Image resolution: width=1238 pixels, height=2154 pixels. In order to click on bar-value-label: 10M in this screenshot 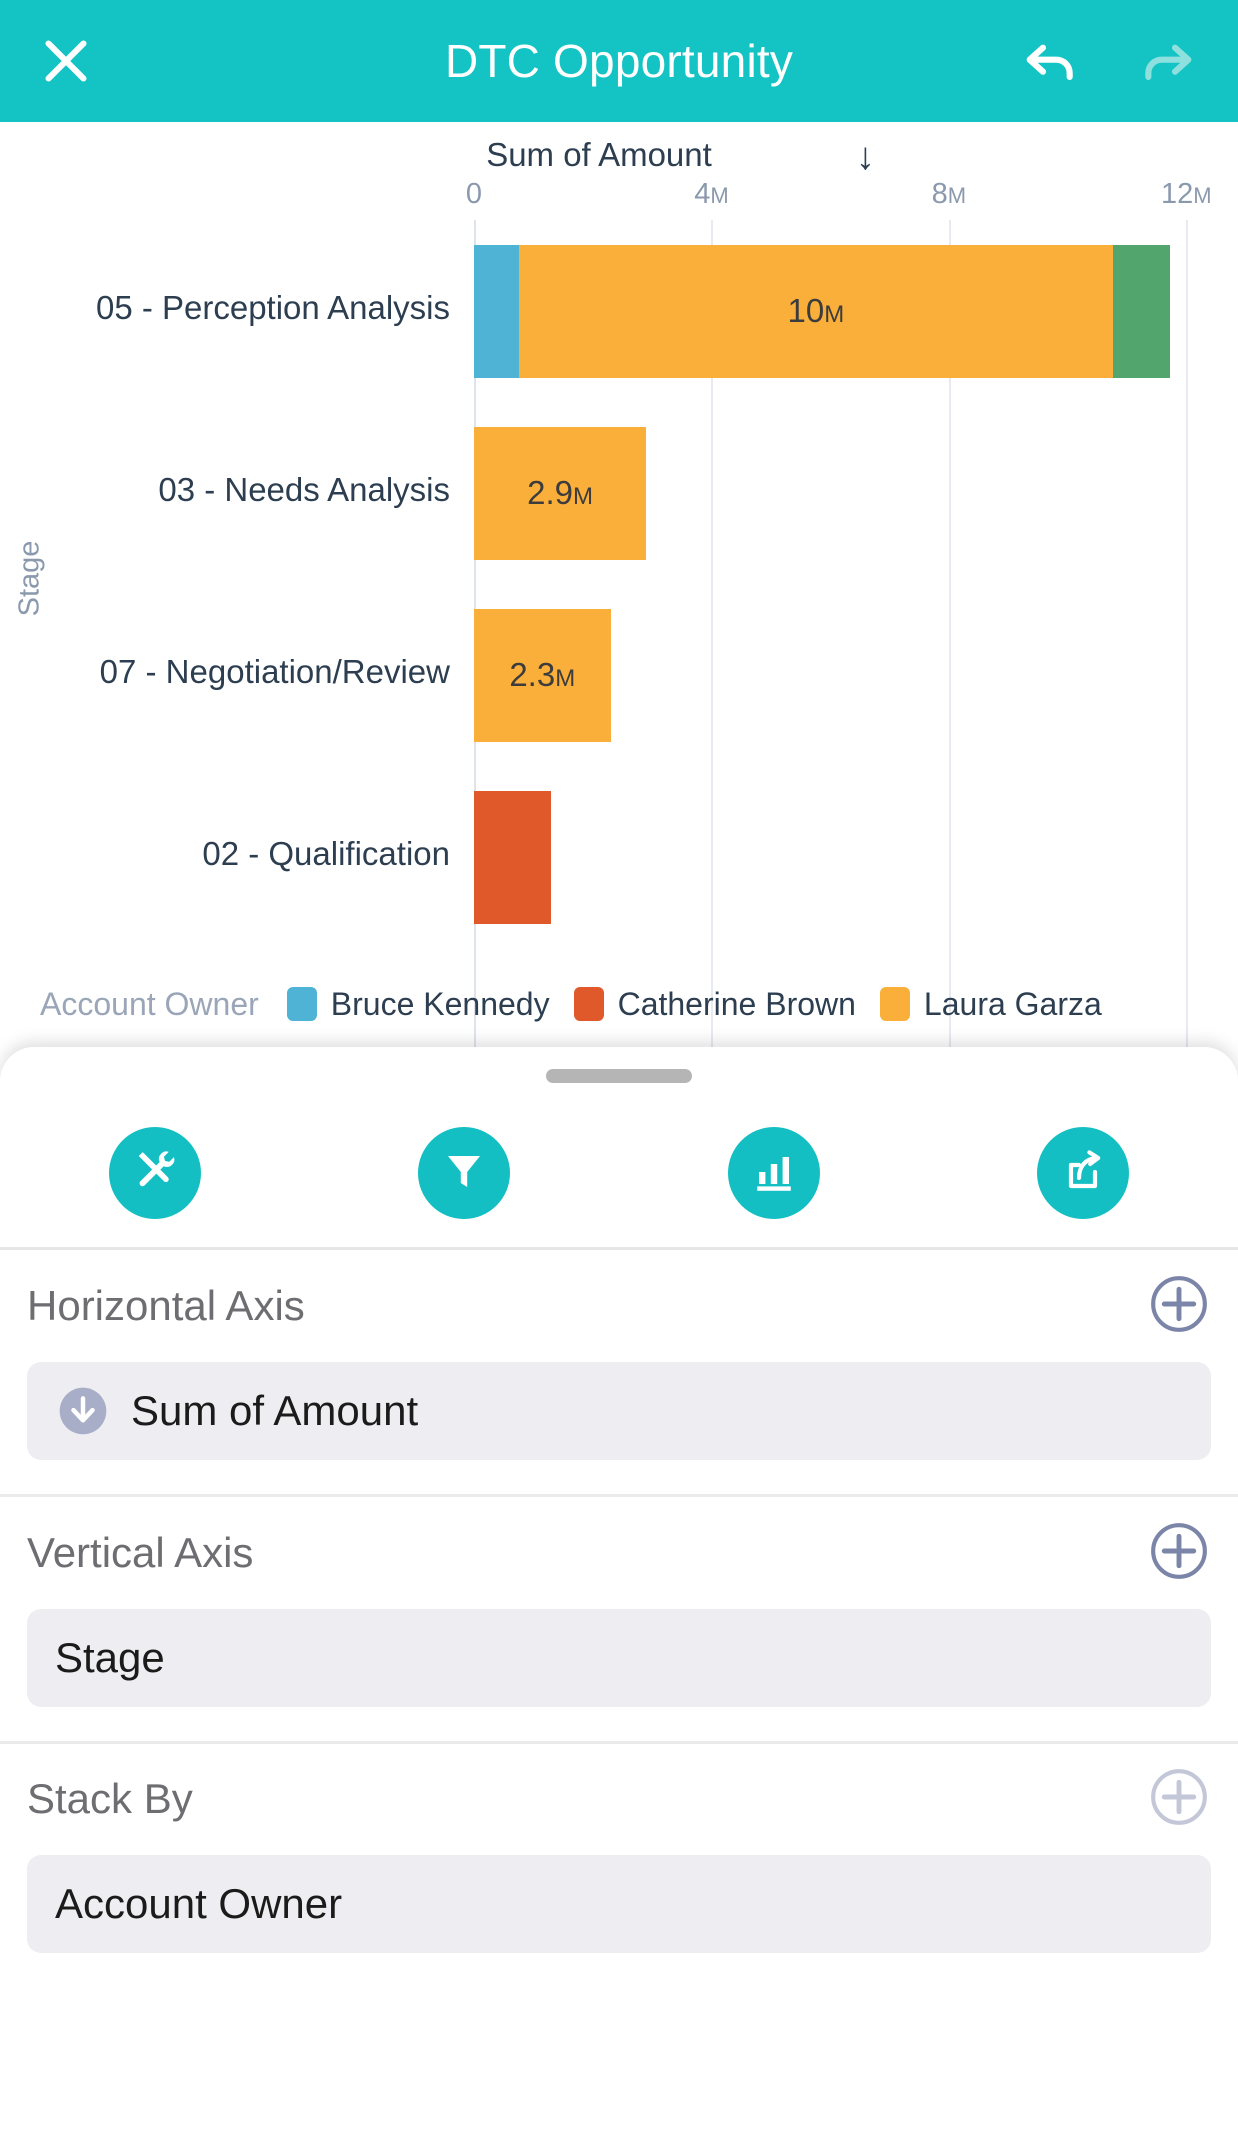, I will do `click(816, 310)`.